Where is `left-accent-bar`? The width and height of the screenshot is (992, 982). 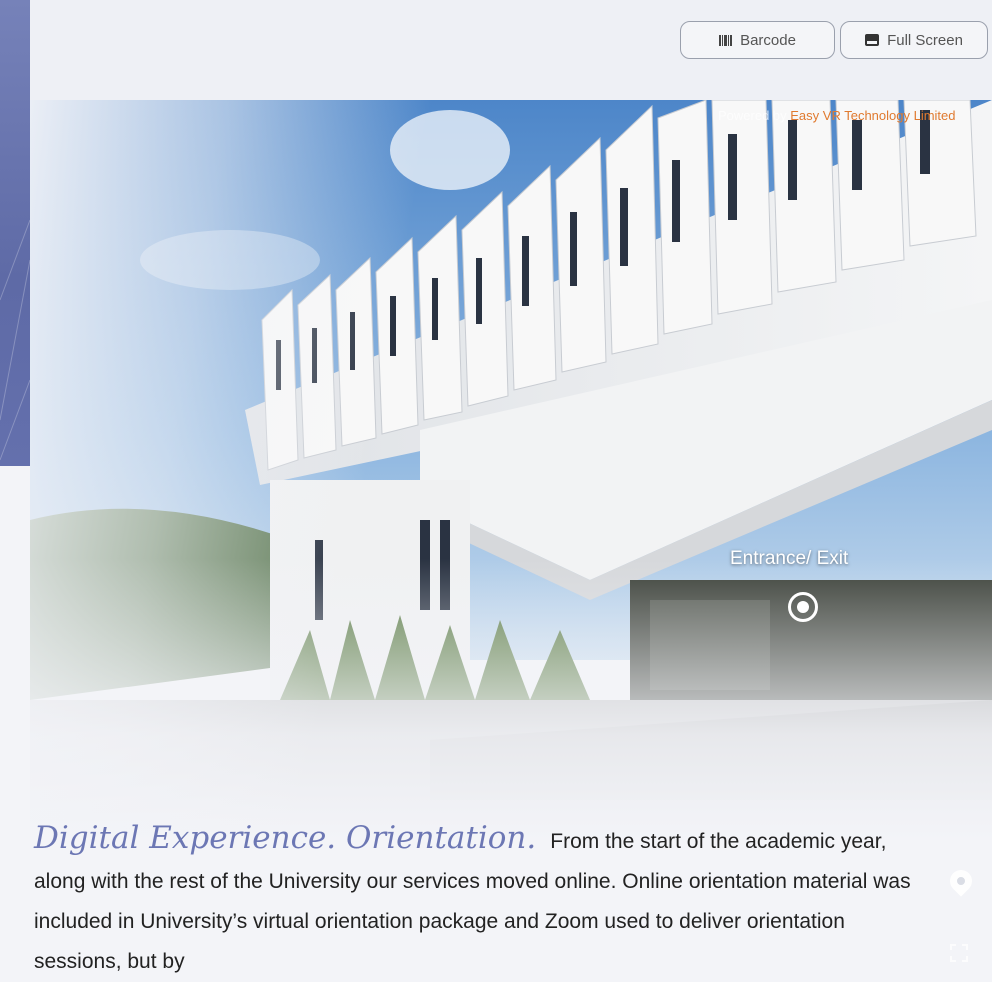 left-accent-bar is located at coordinates (15, 233).